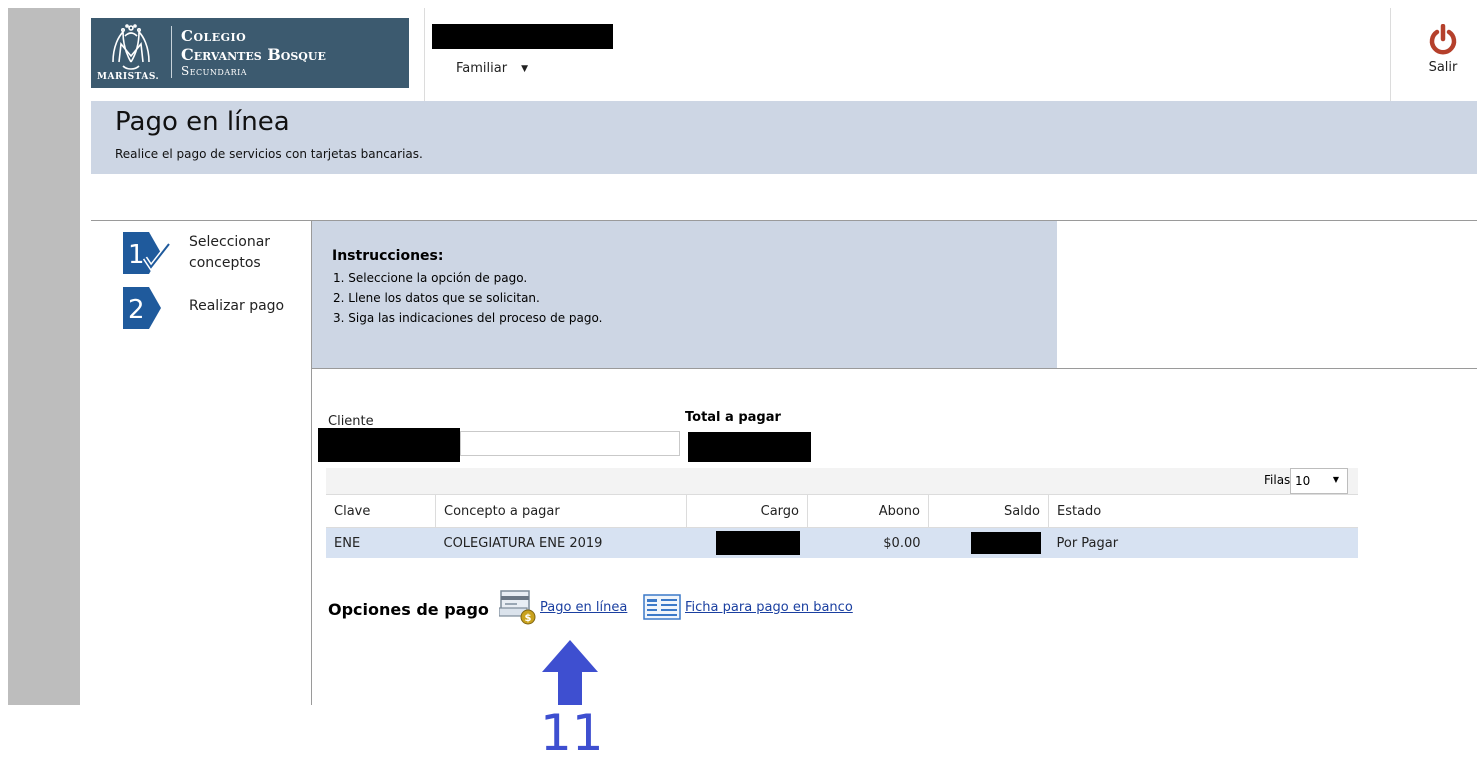 Image resolution: width=1477 pixels, height=766 pixels. I want to click on left-gray-bar, so click(44, 356).